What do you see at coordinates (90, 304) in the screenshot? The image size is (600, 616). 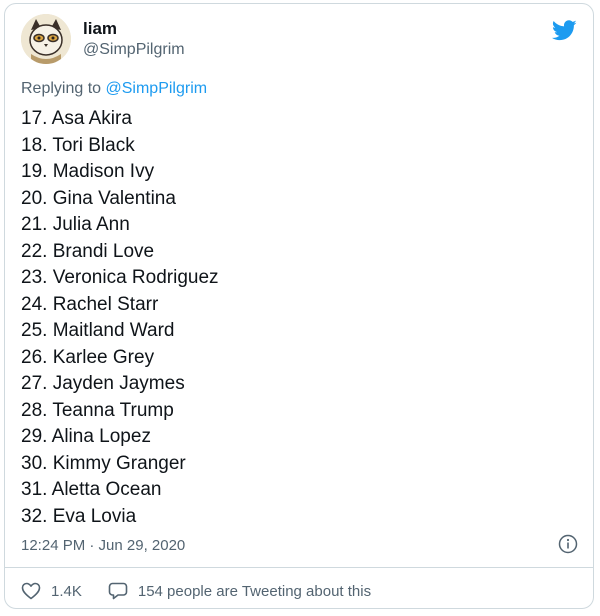 I see `tweet-line: 24. Rachel Starr` at bounding box center [90, 304].